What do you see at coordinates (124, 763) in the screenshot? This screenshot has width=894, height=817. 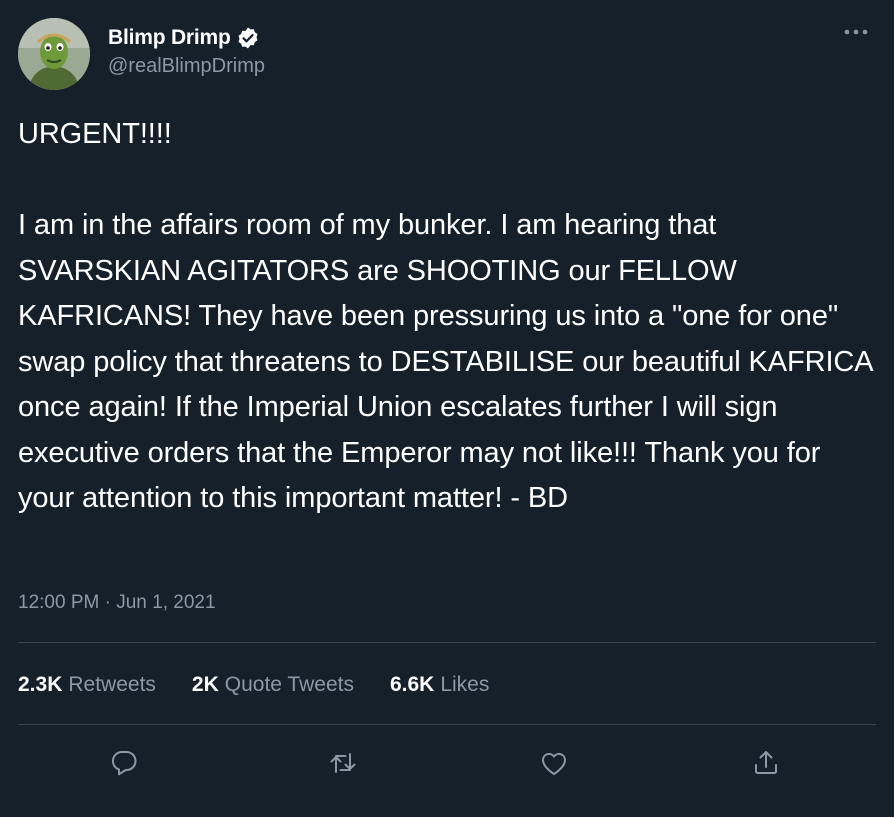 I see `reply-icon` at bounding box center [124, 763].